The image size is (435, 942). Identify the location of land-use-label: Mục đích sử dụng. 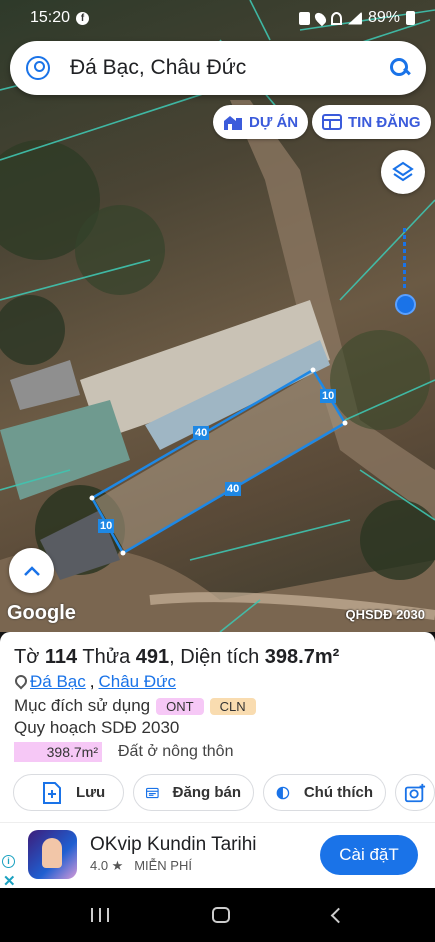
(82, 705).